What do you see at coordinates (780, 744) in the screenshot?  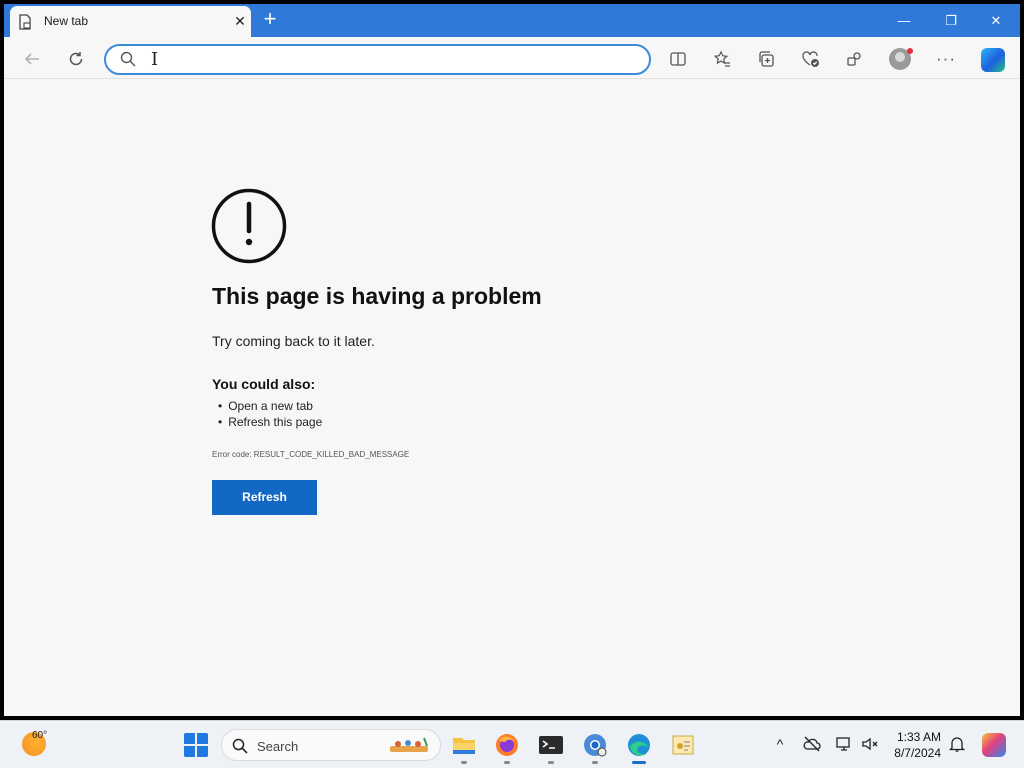 I see `chevron-up-icon: ^` at bounding box center [780, 744].